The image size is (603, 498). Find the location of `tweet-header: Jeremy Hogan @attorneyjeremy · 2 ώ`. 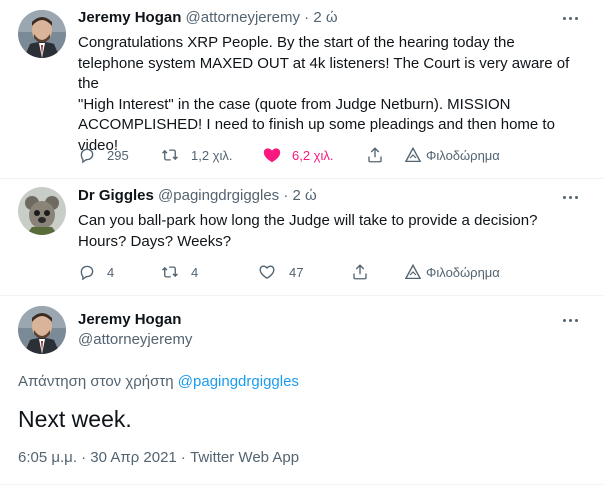

tweet-header: Jeremy Hogan @attorneyjeremy · 2 ώ is located at coordinates (208, 17).